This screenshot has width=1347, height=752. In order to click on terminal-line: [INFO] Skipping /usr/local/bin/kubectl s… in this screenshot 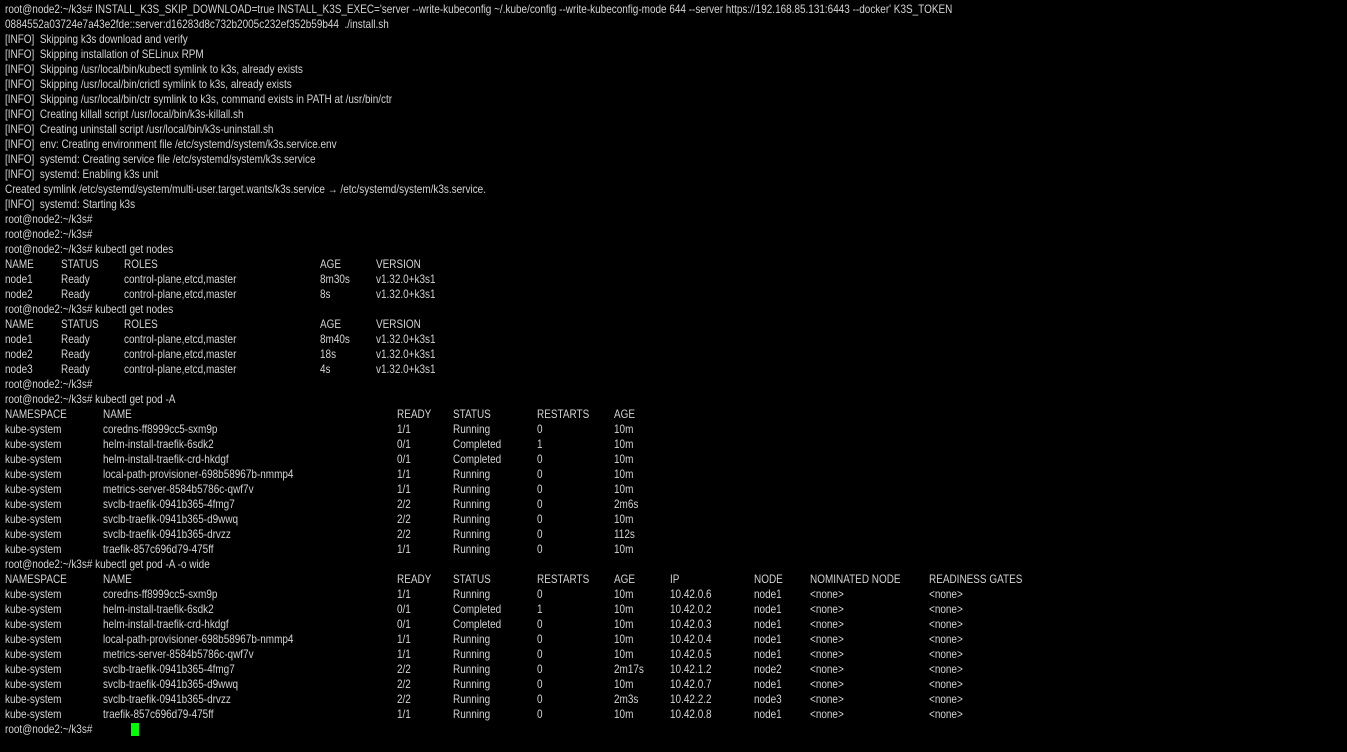, I will do `click(673, 69)`.